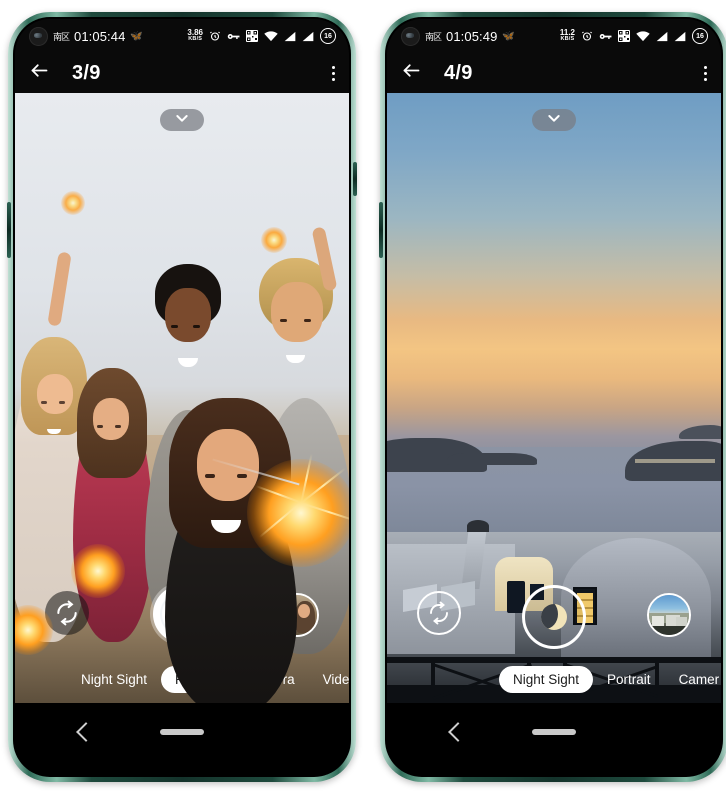 The height and width of the screenshot is (800, 726). What do you see at coordinates (329, 679) in the screenshot?
I see `mode-video: Video` at bounding box center [329, 679].